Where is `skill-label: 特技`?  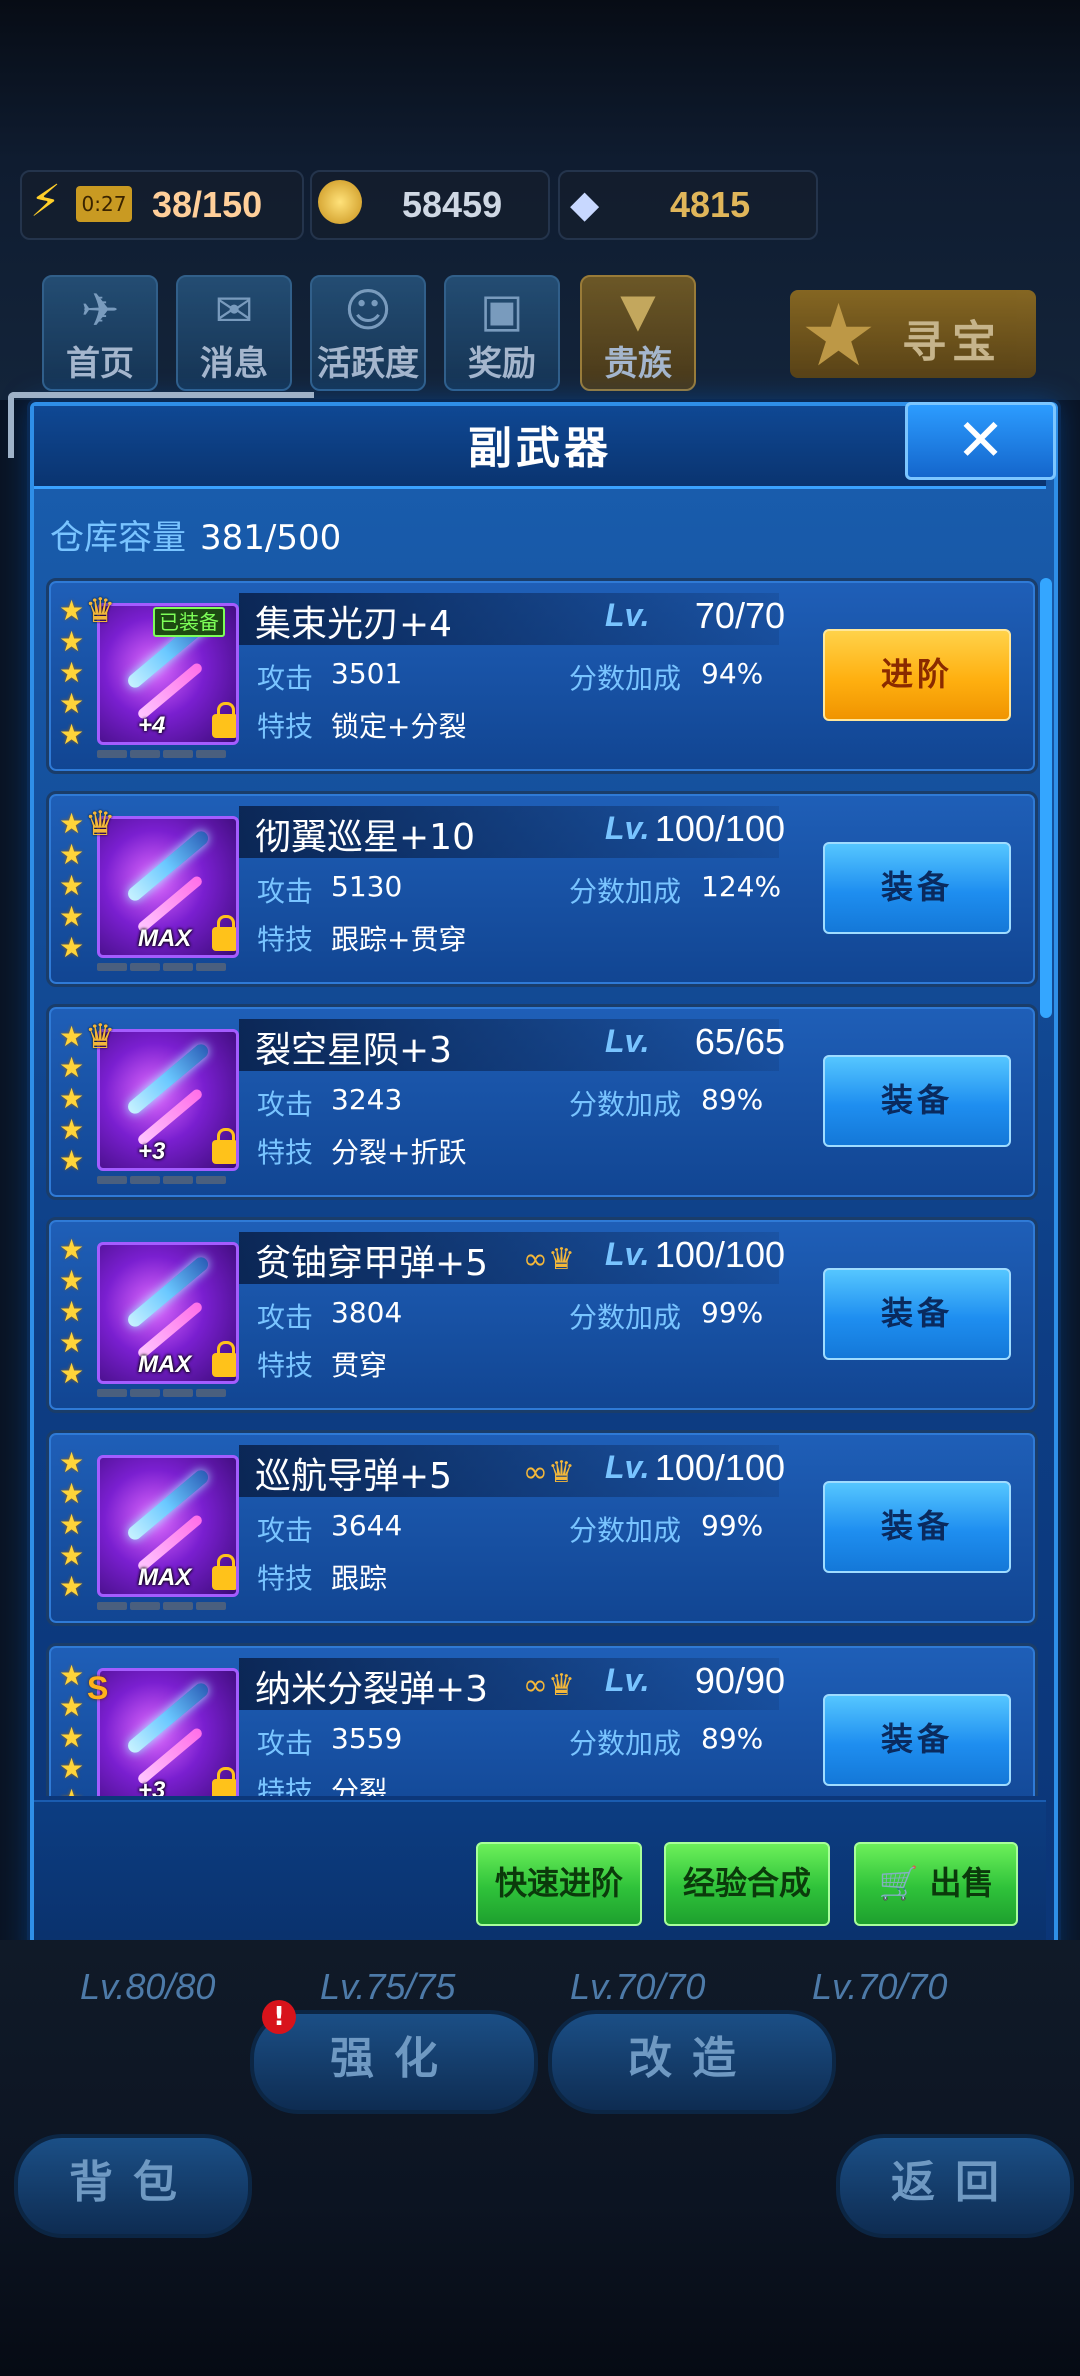
skill-label: 特技 is located at coordinates (285, 939).